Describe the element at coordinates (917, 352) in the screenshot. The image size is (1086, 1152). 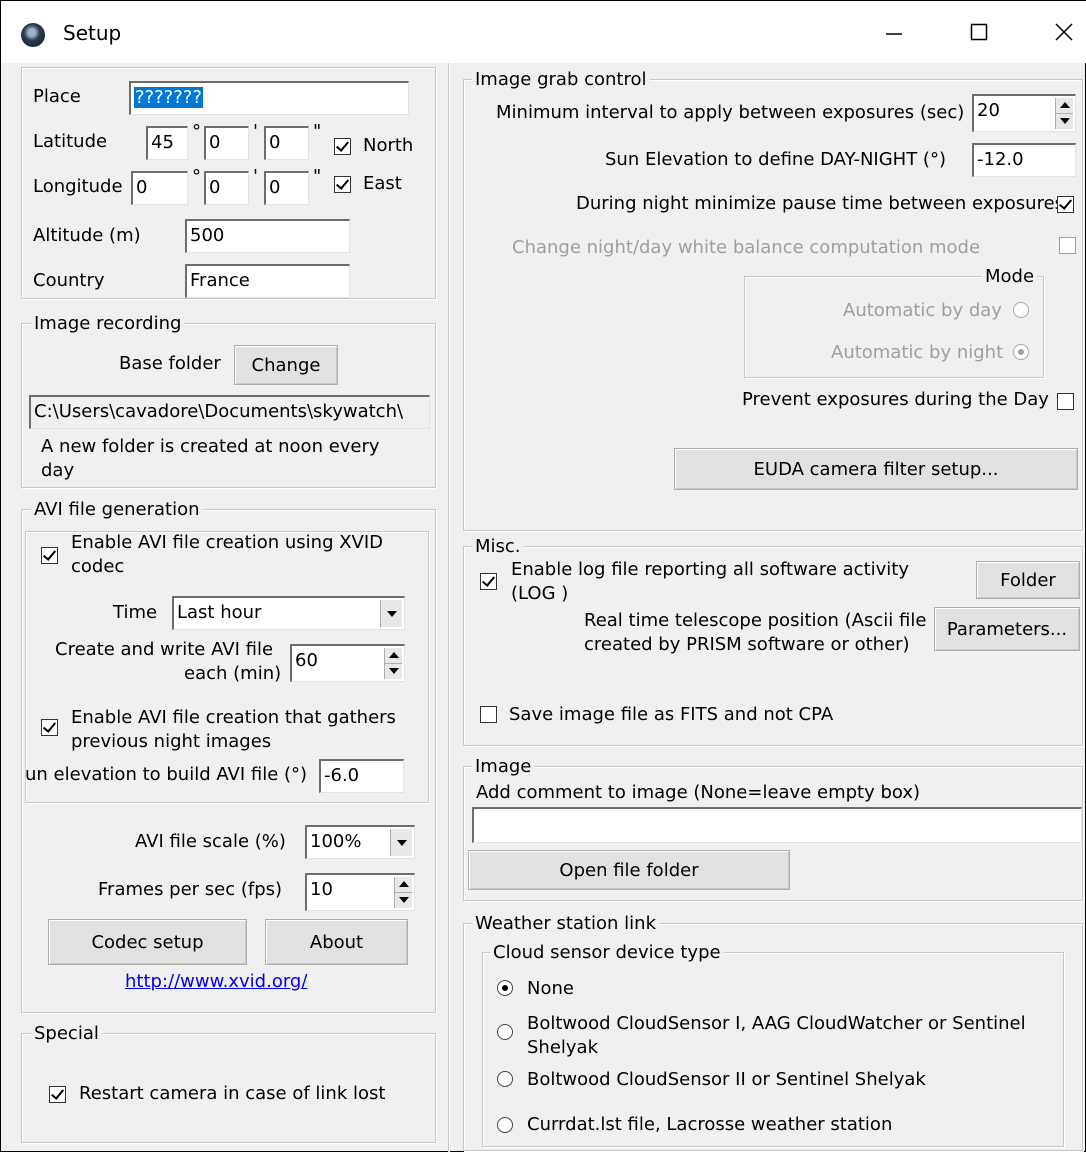
I see `mode-night-label: Automatic by night` at that location.